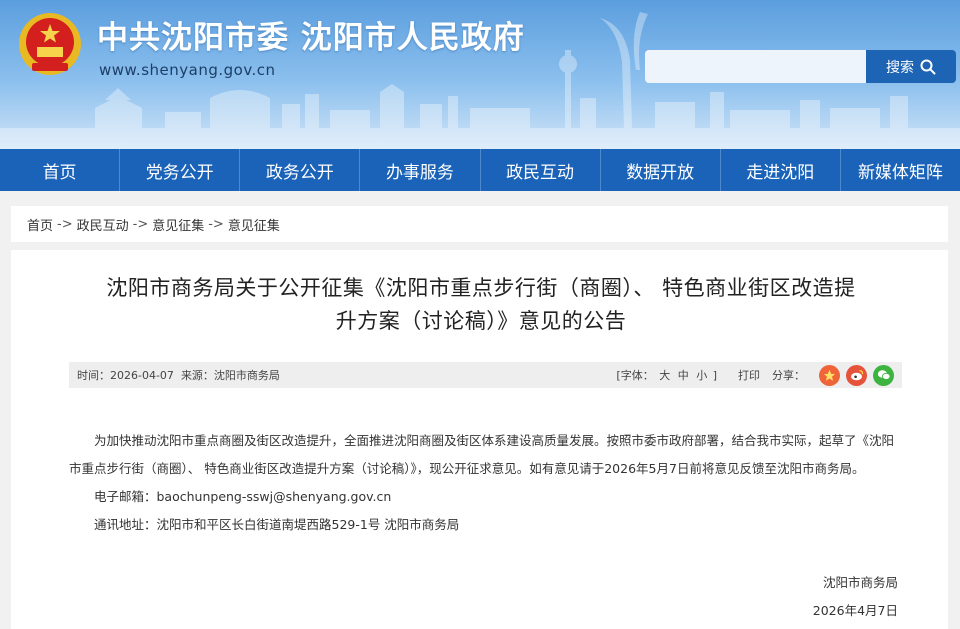 This screenshot has height=629, width=960. Describe the element at coordinates (243, 496) in the screenshot. I see `contact-email: 电子邮箱：baochunpeng-sswj@shenyang.gov.cn` at that location.